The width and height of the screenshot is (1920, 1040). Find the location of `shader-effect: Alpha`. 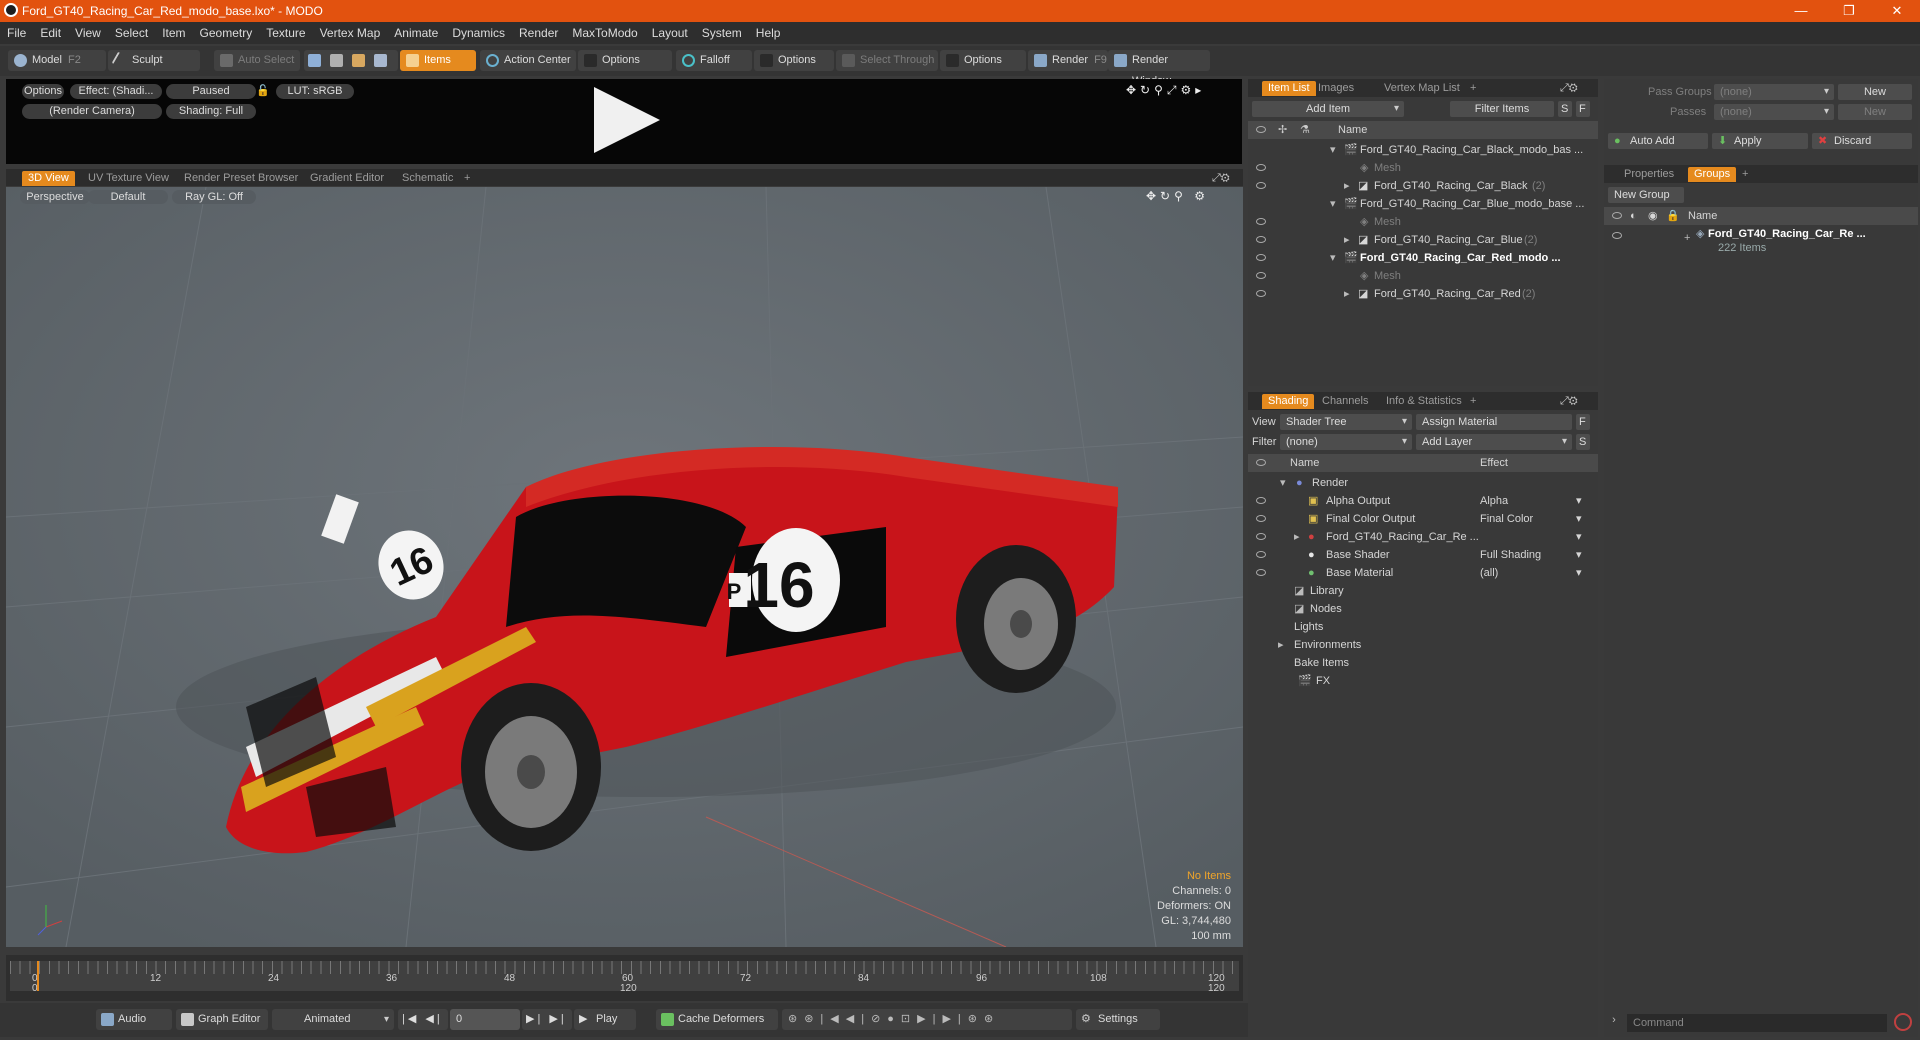

shader-effect: Alpha is located at coordinates (1494, 501).